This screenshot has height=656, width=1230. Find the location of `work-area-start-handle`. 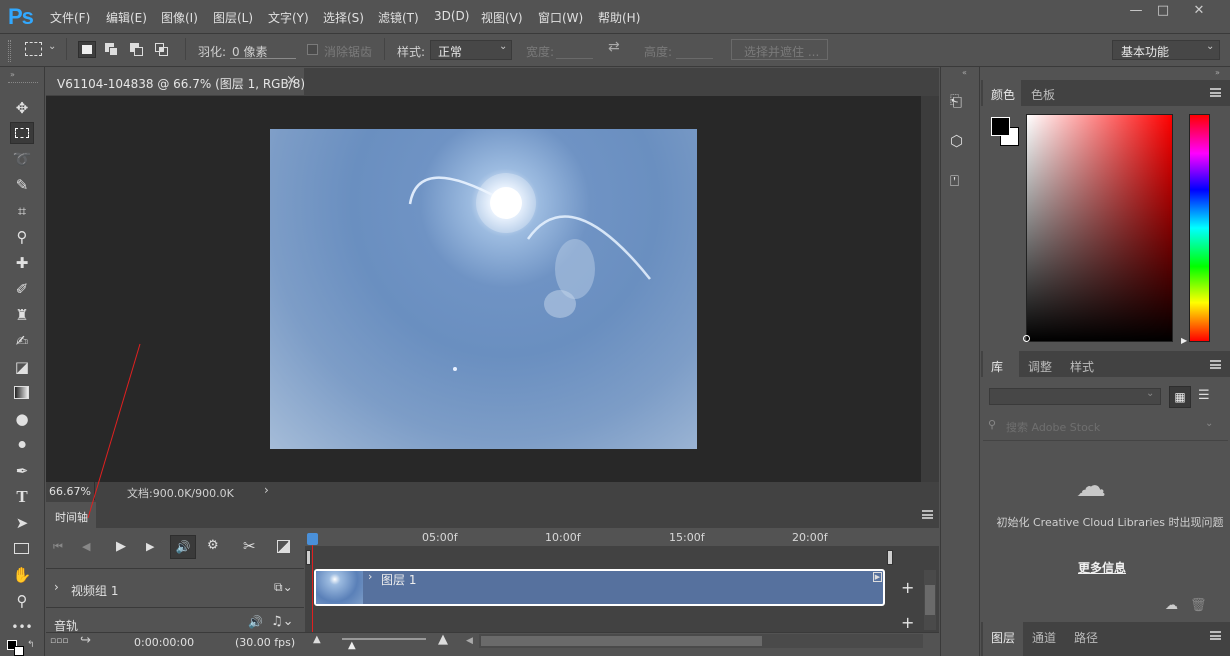

work-area-start-handle is located at coordinates (308, 557).